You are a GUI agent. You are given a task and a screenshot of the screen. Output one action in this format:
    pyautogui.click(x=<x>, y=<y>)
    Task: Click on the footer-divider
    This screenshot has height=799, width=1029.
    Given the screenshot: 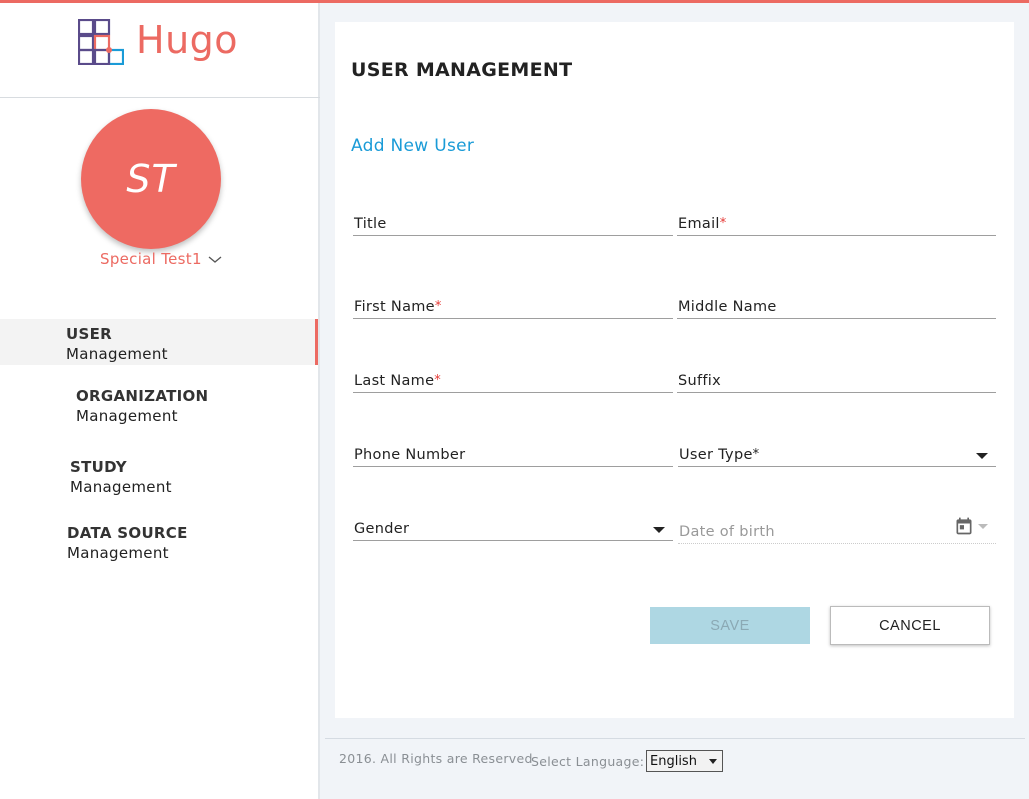 What is the action you would take?
    pyautogui.click(x=675, y=738)
    